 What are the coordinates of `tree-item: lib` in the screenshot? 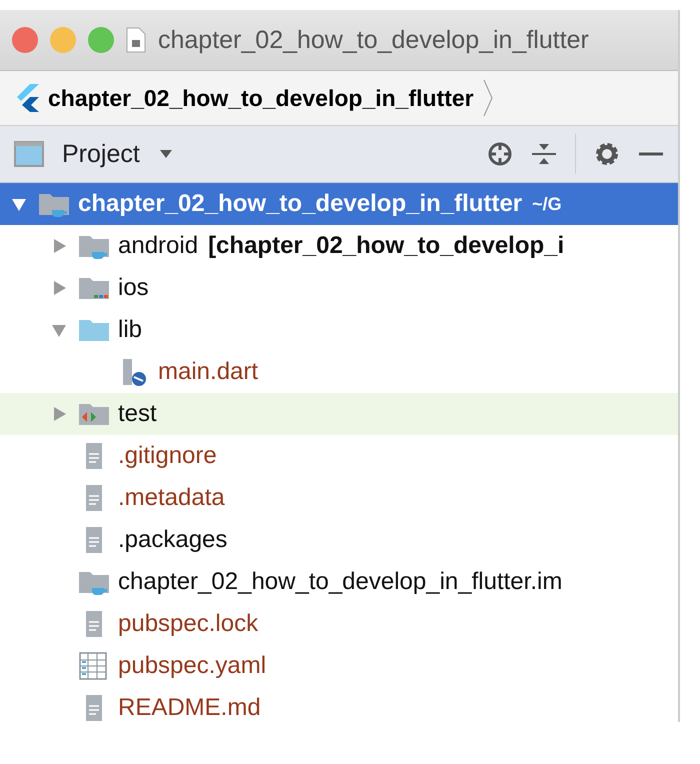 It's located at (339, 330).